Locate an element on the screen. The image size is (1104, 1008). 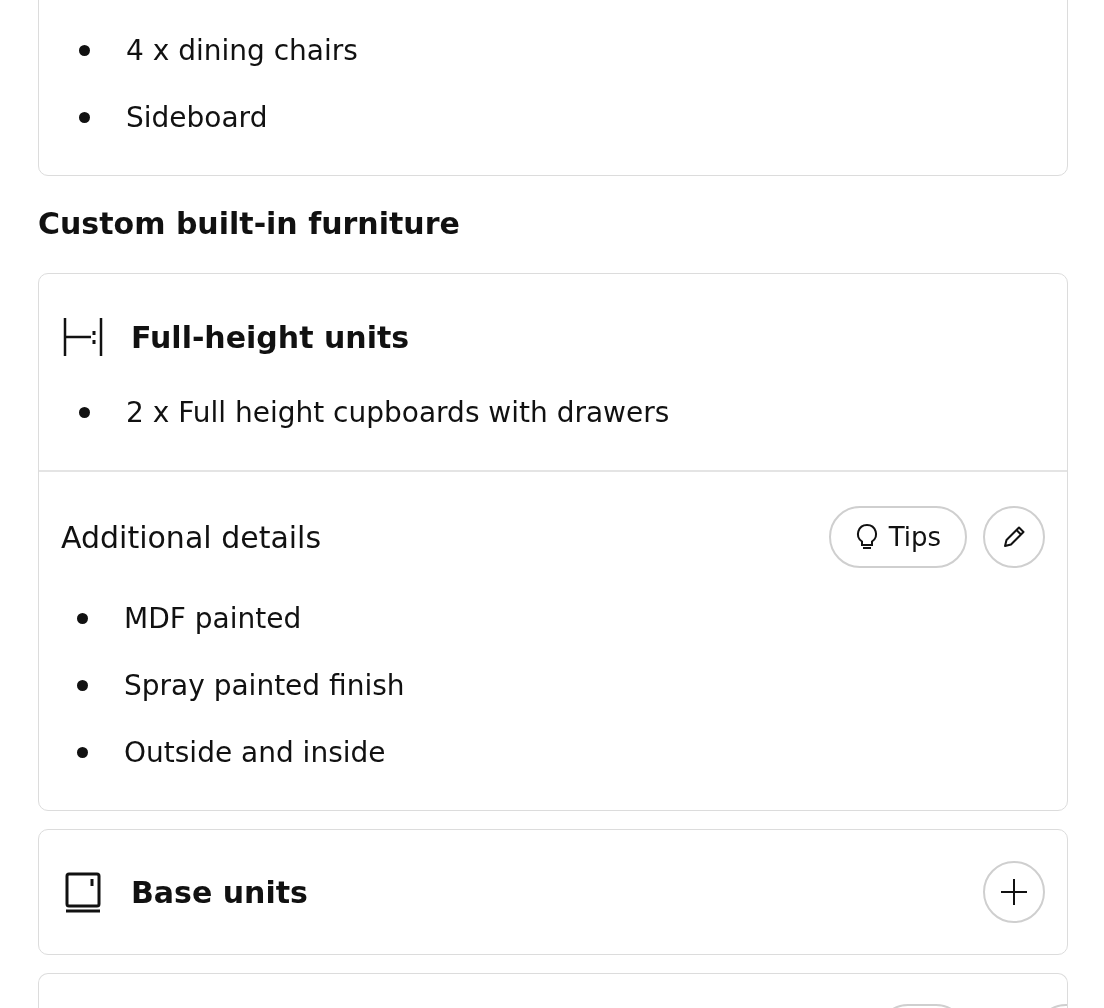
section-title: Custom built-in furniture is located at coordinates (249, 224).